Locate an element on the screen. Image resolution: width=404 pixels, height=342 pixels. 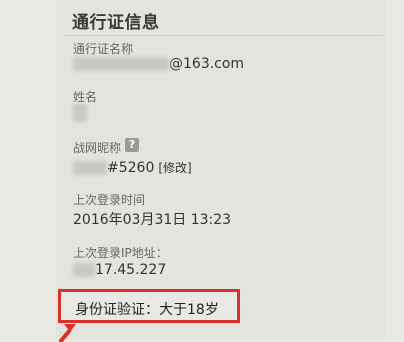
account-name-label: 通行证名称 is located at coordinates (103, 49).